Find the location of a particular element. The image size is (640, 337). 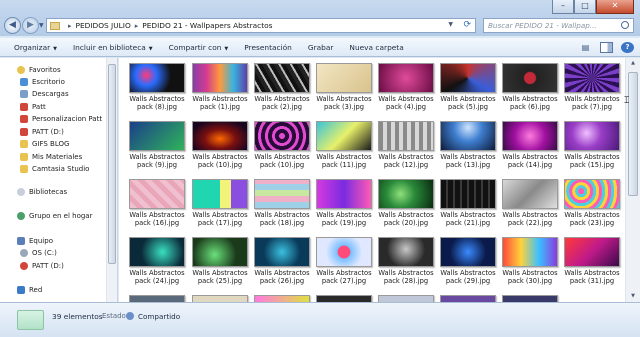

forward-button: ▶ is located at coordinates (30, 25).